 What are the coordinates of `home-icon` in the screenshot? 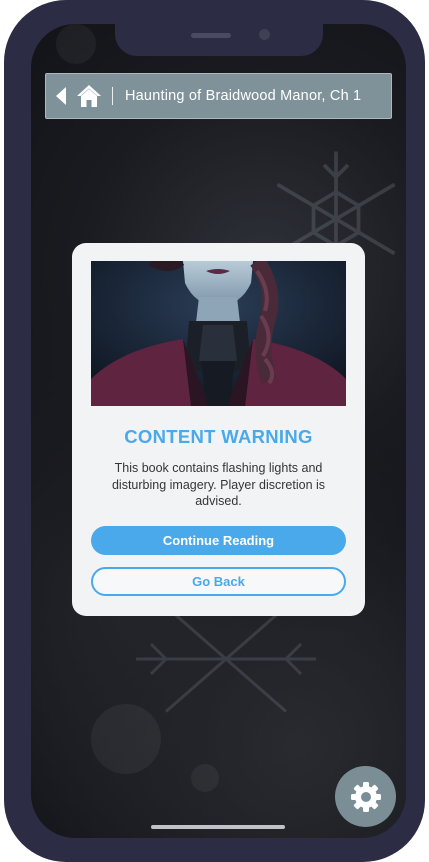 It's located at (89, 96).